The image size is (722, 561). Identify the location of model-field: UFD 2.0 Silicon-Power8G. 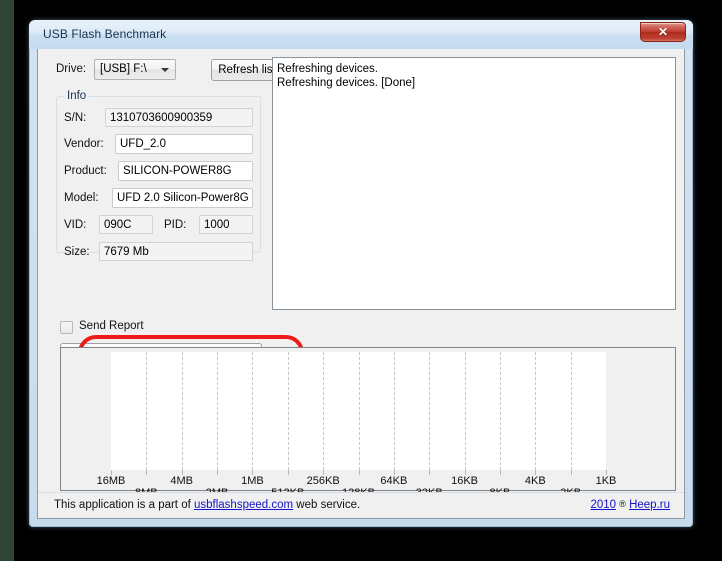
(182, 198).